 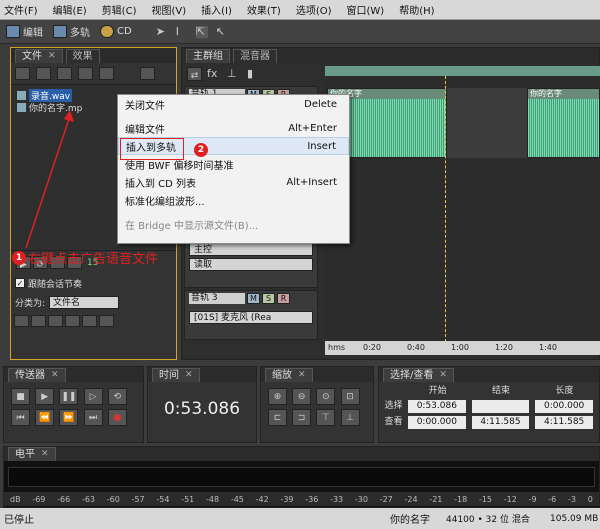 I want to click on menu-view: 视图(V), so click(x=168, y=9).